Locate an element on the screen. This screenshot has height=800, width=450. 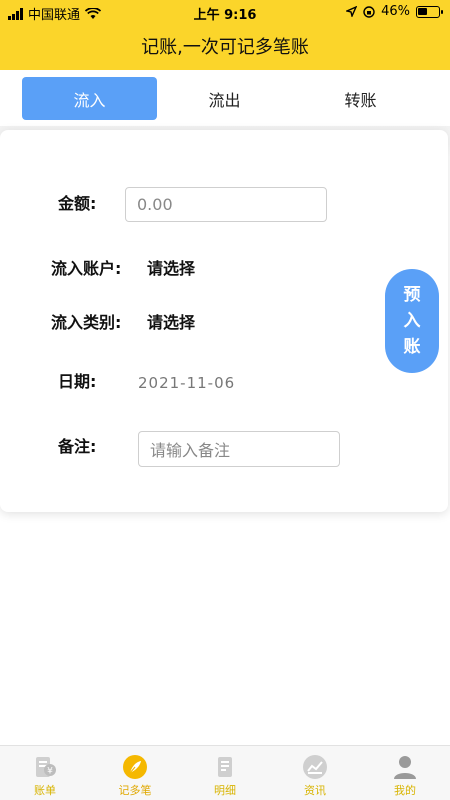
nav-item-details: 明细 is located at coordinates (225, 773).